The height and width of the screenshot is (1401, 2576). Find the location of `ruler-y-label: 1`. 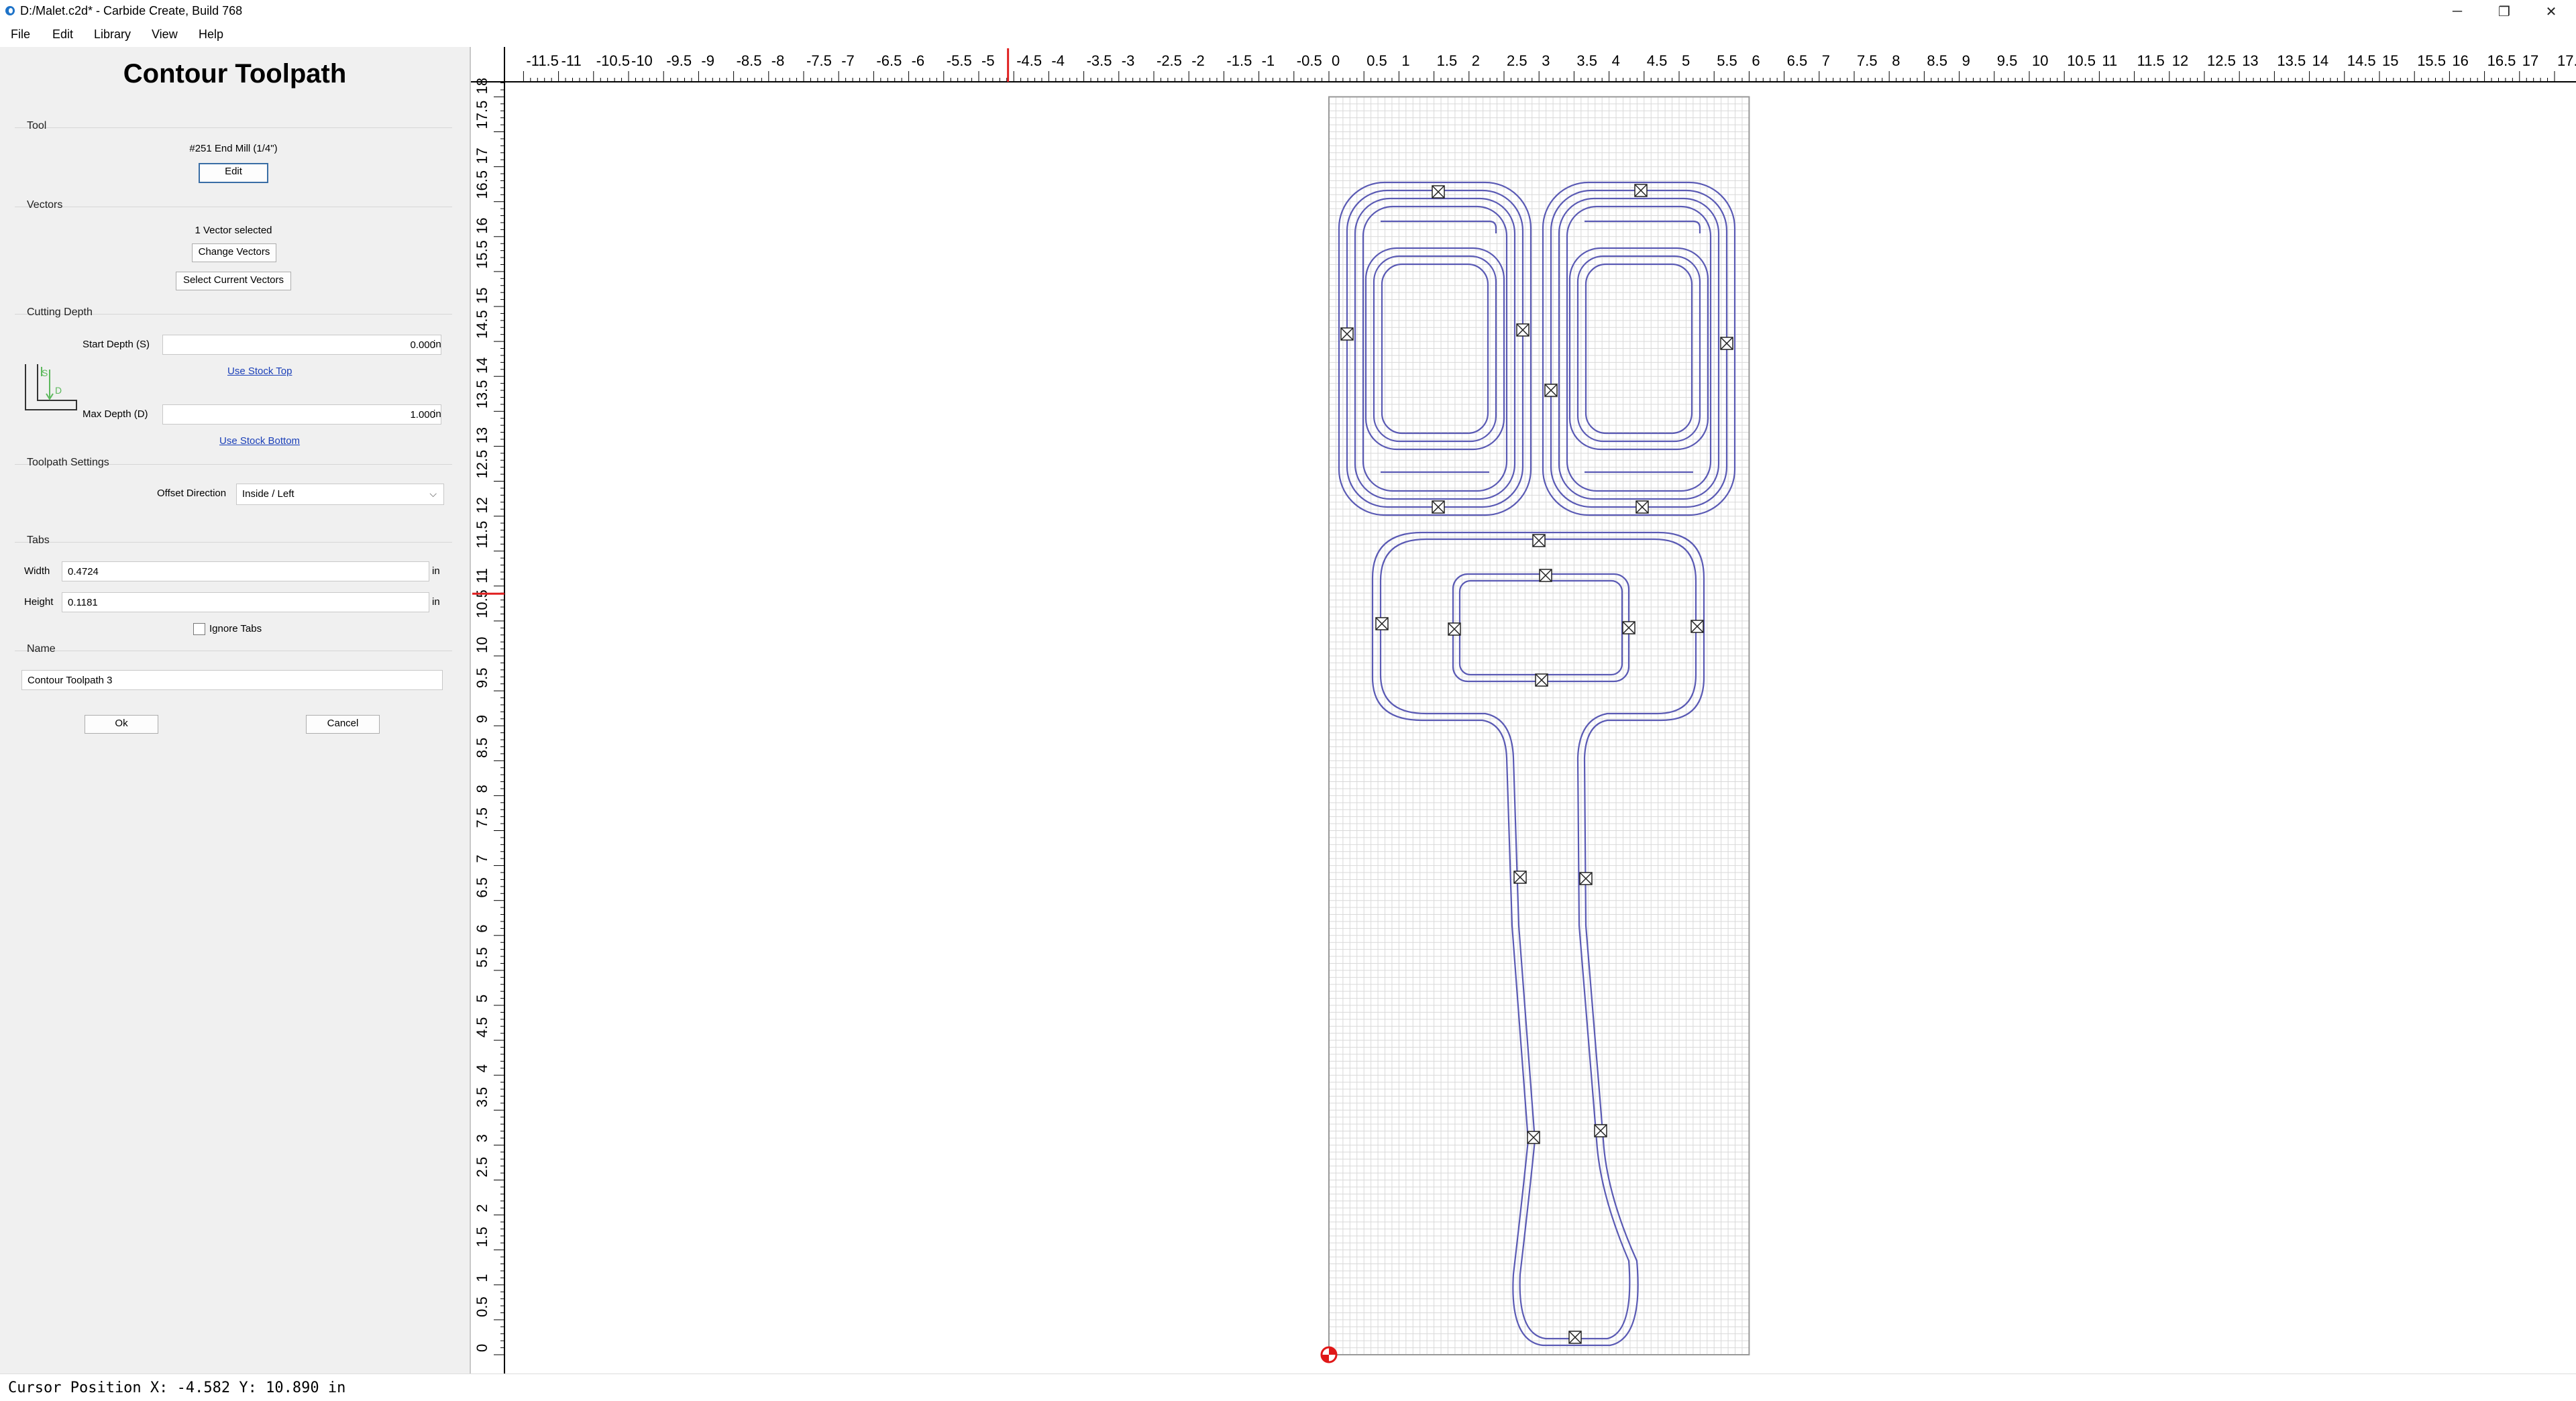

ruler-y-label: 1 is located at coordinates (482, 1278).